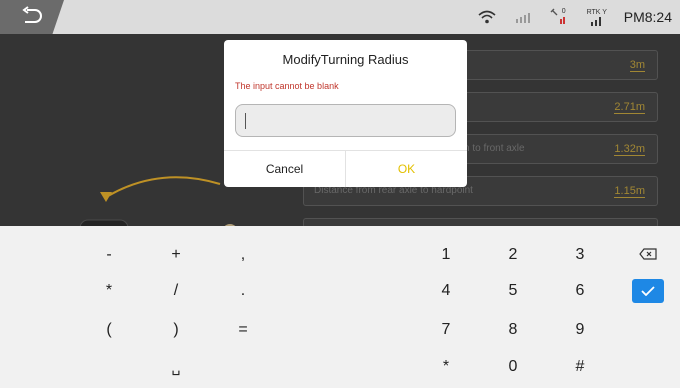  What do you see at coordinates (580, 330) in the screenshot?
I see `key: 9` at bounding box center [580, 330].